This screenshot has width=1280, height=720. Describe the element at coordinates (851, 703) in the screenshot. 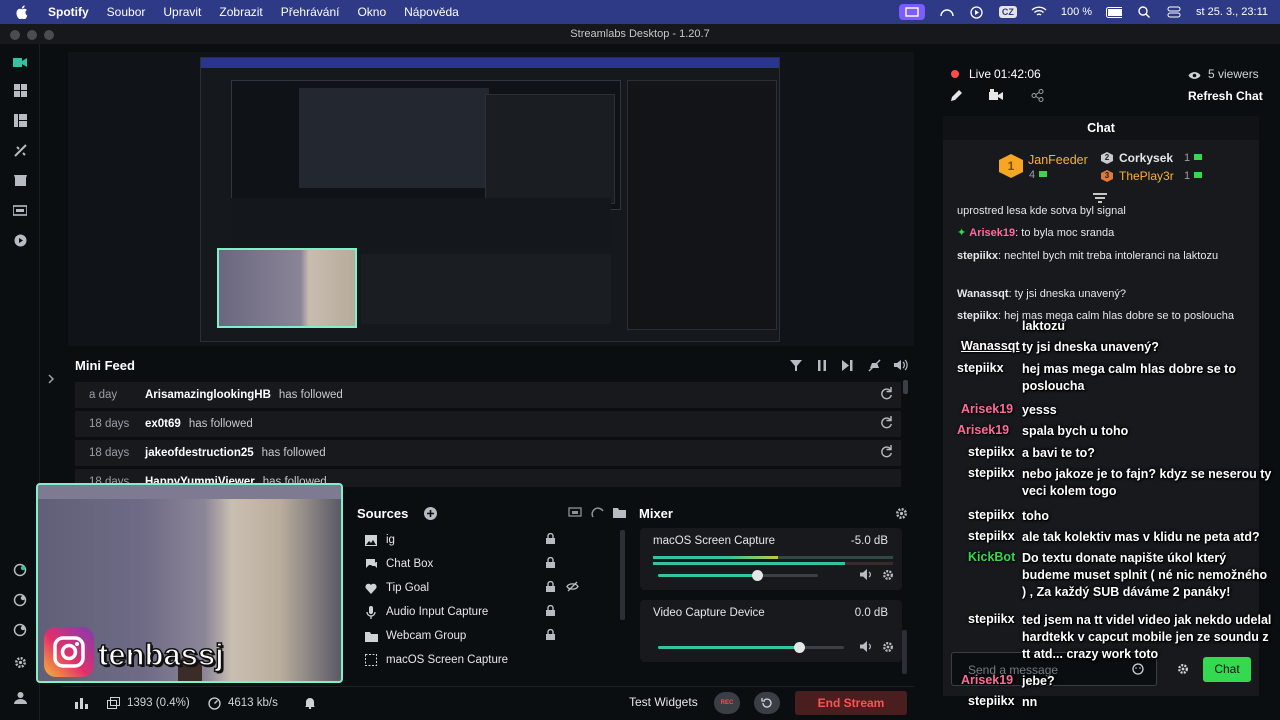

I see `end-stream-button: End Stream` at that location.